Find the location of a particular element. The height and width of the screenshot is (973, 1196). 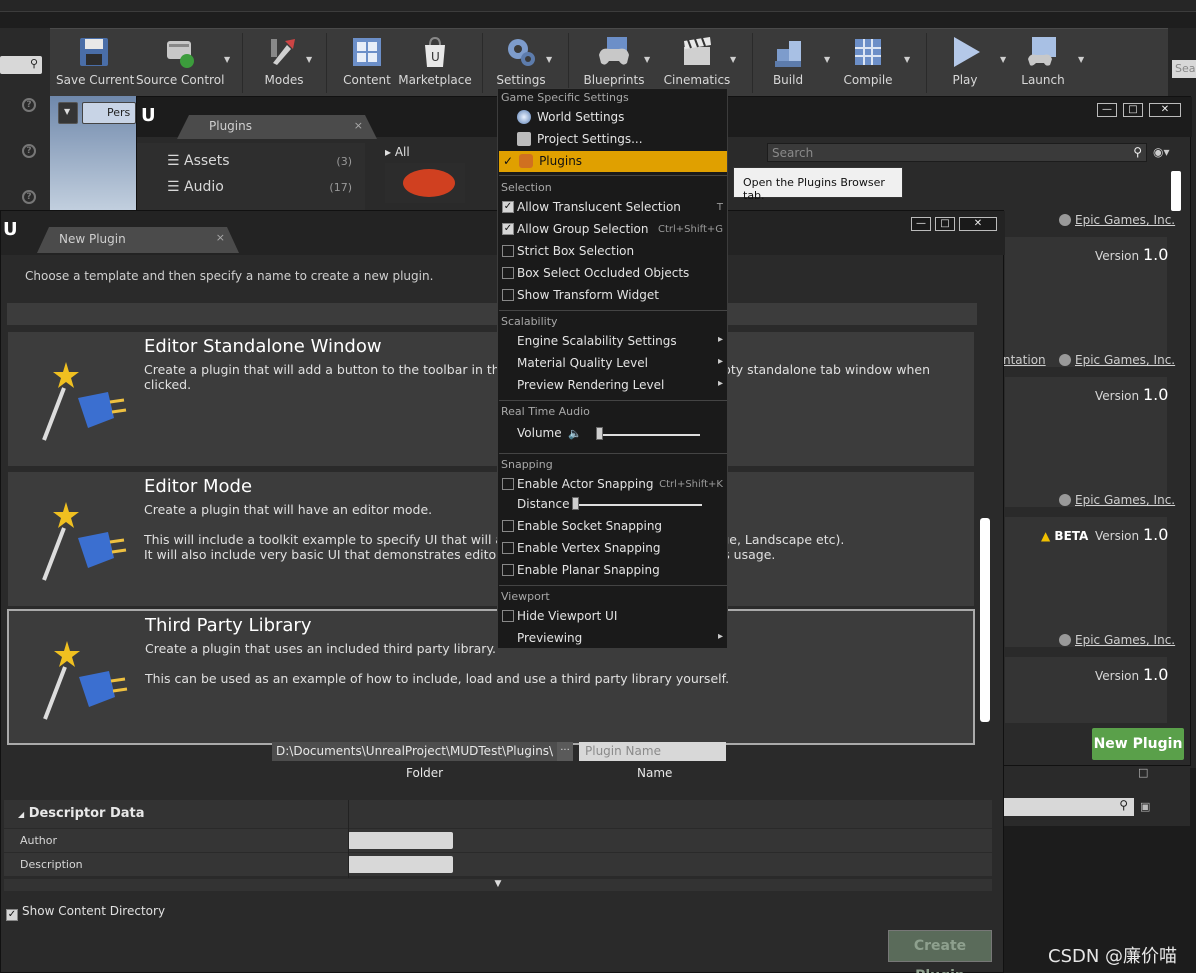

perspective-button: Pers is located at coordinates (109, 113).